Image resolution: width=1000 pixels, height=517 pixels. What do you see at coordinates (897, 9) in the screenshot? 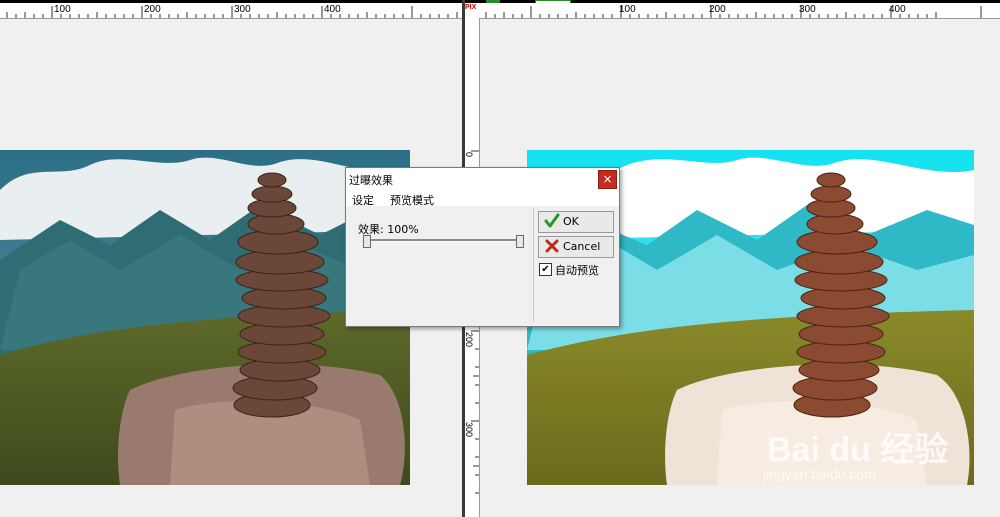
I see `right-ruler-tick-400: 400` at bounding box center [897, 9].